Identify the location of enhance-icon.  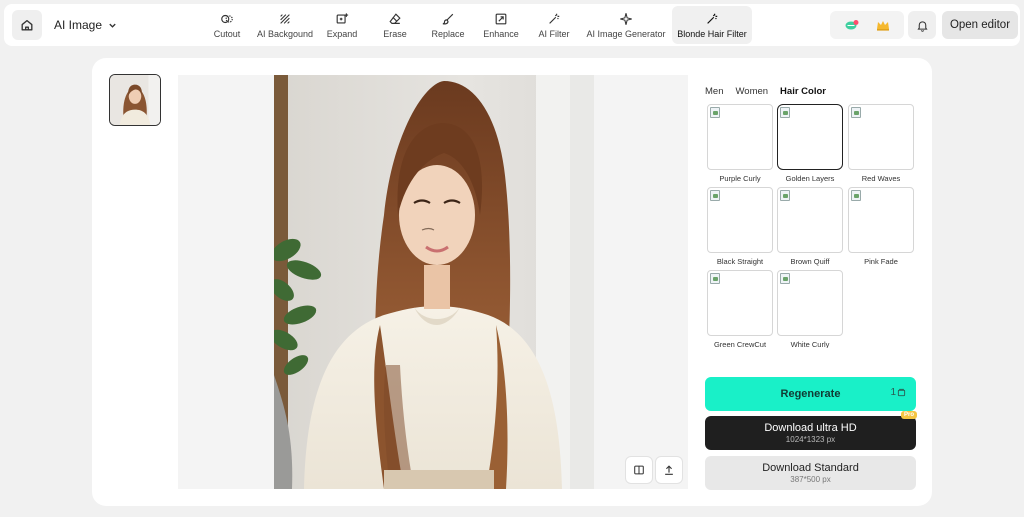
(501, 18).